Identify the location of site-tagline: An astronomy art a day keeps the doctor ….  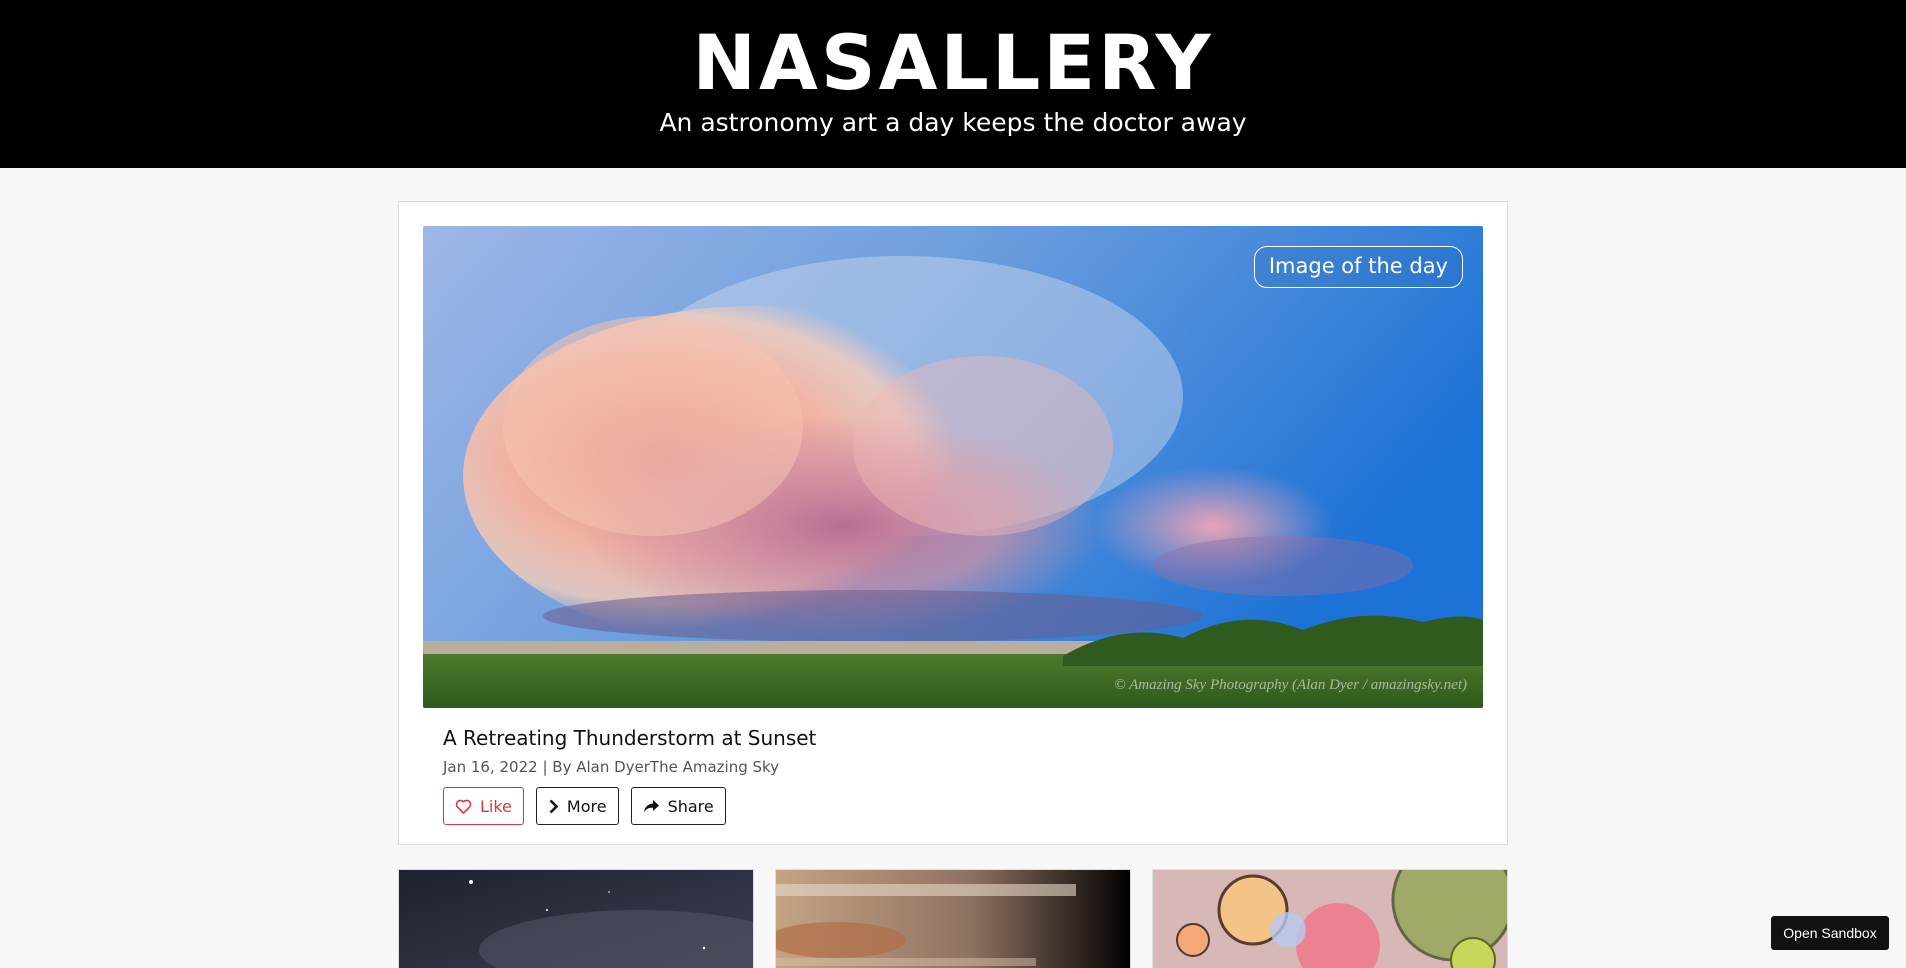
(953, 122).